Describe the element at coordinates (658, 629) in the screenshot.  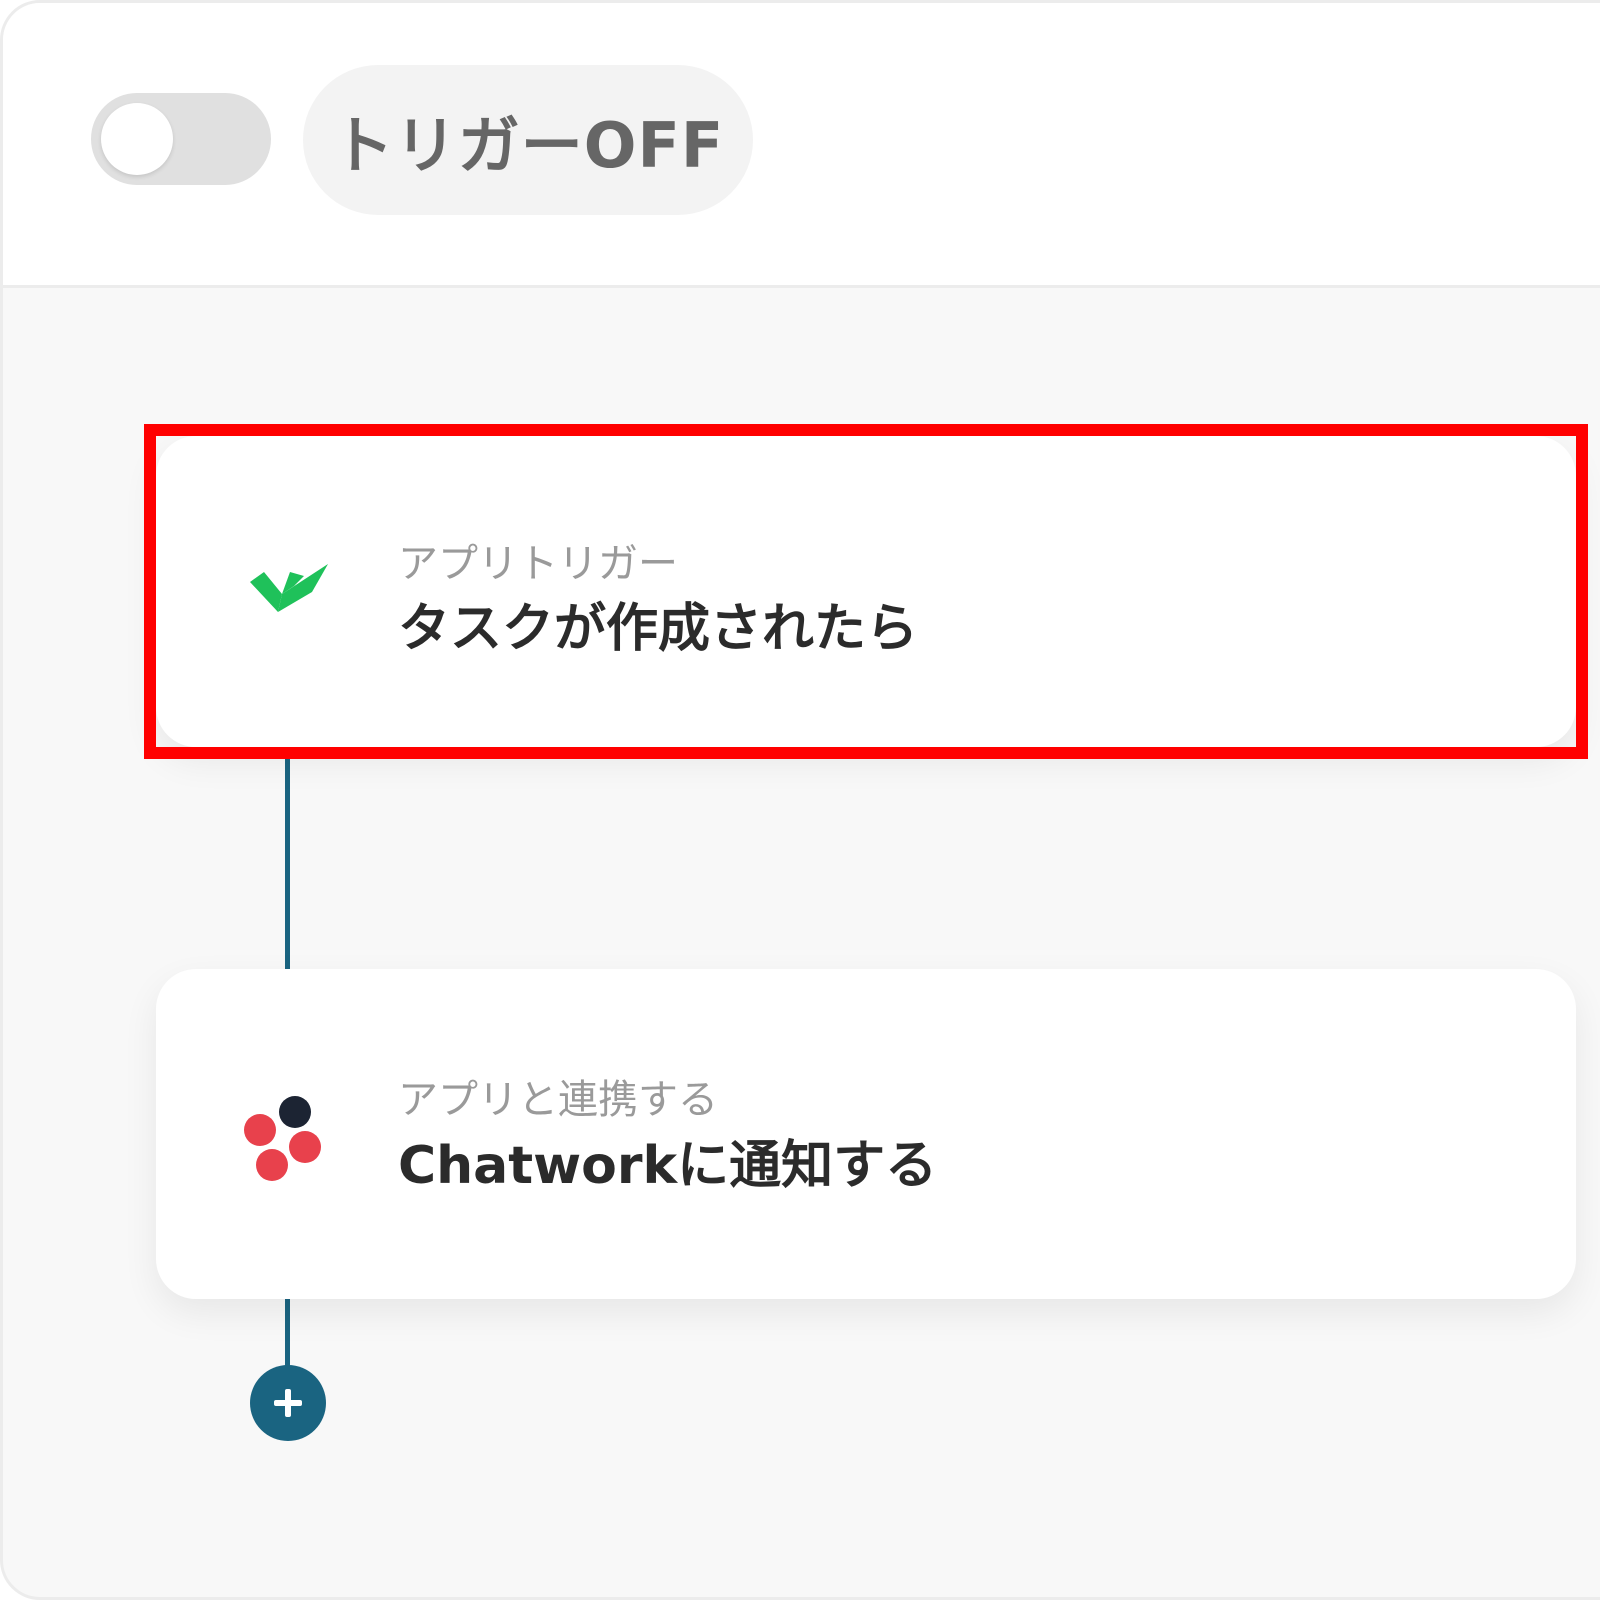
I see `step-title: タスクが作成されたら` at that location.